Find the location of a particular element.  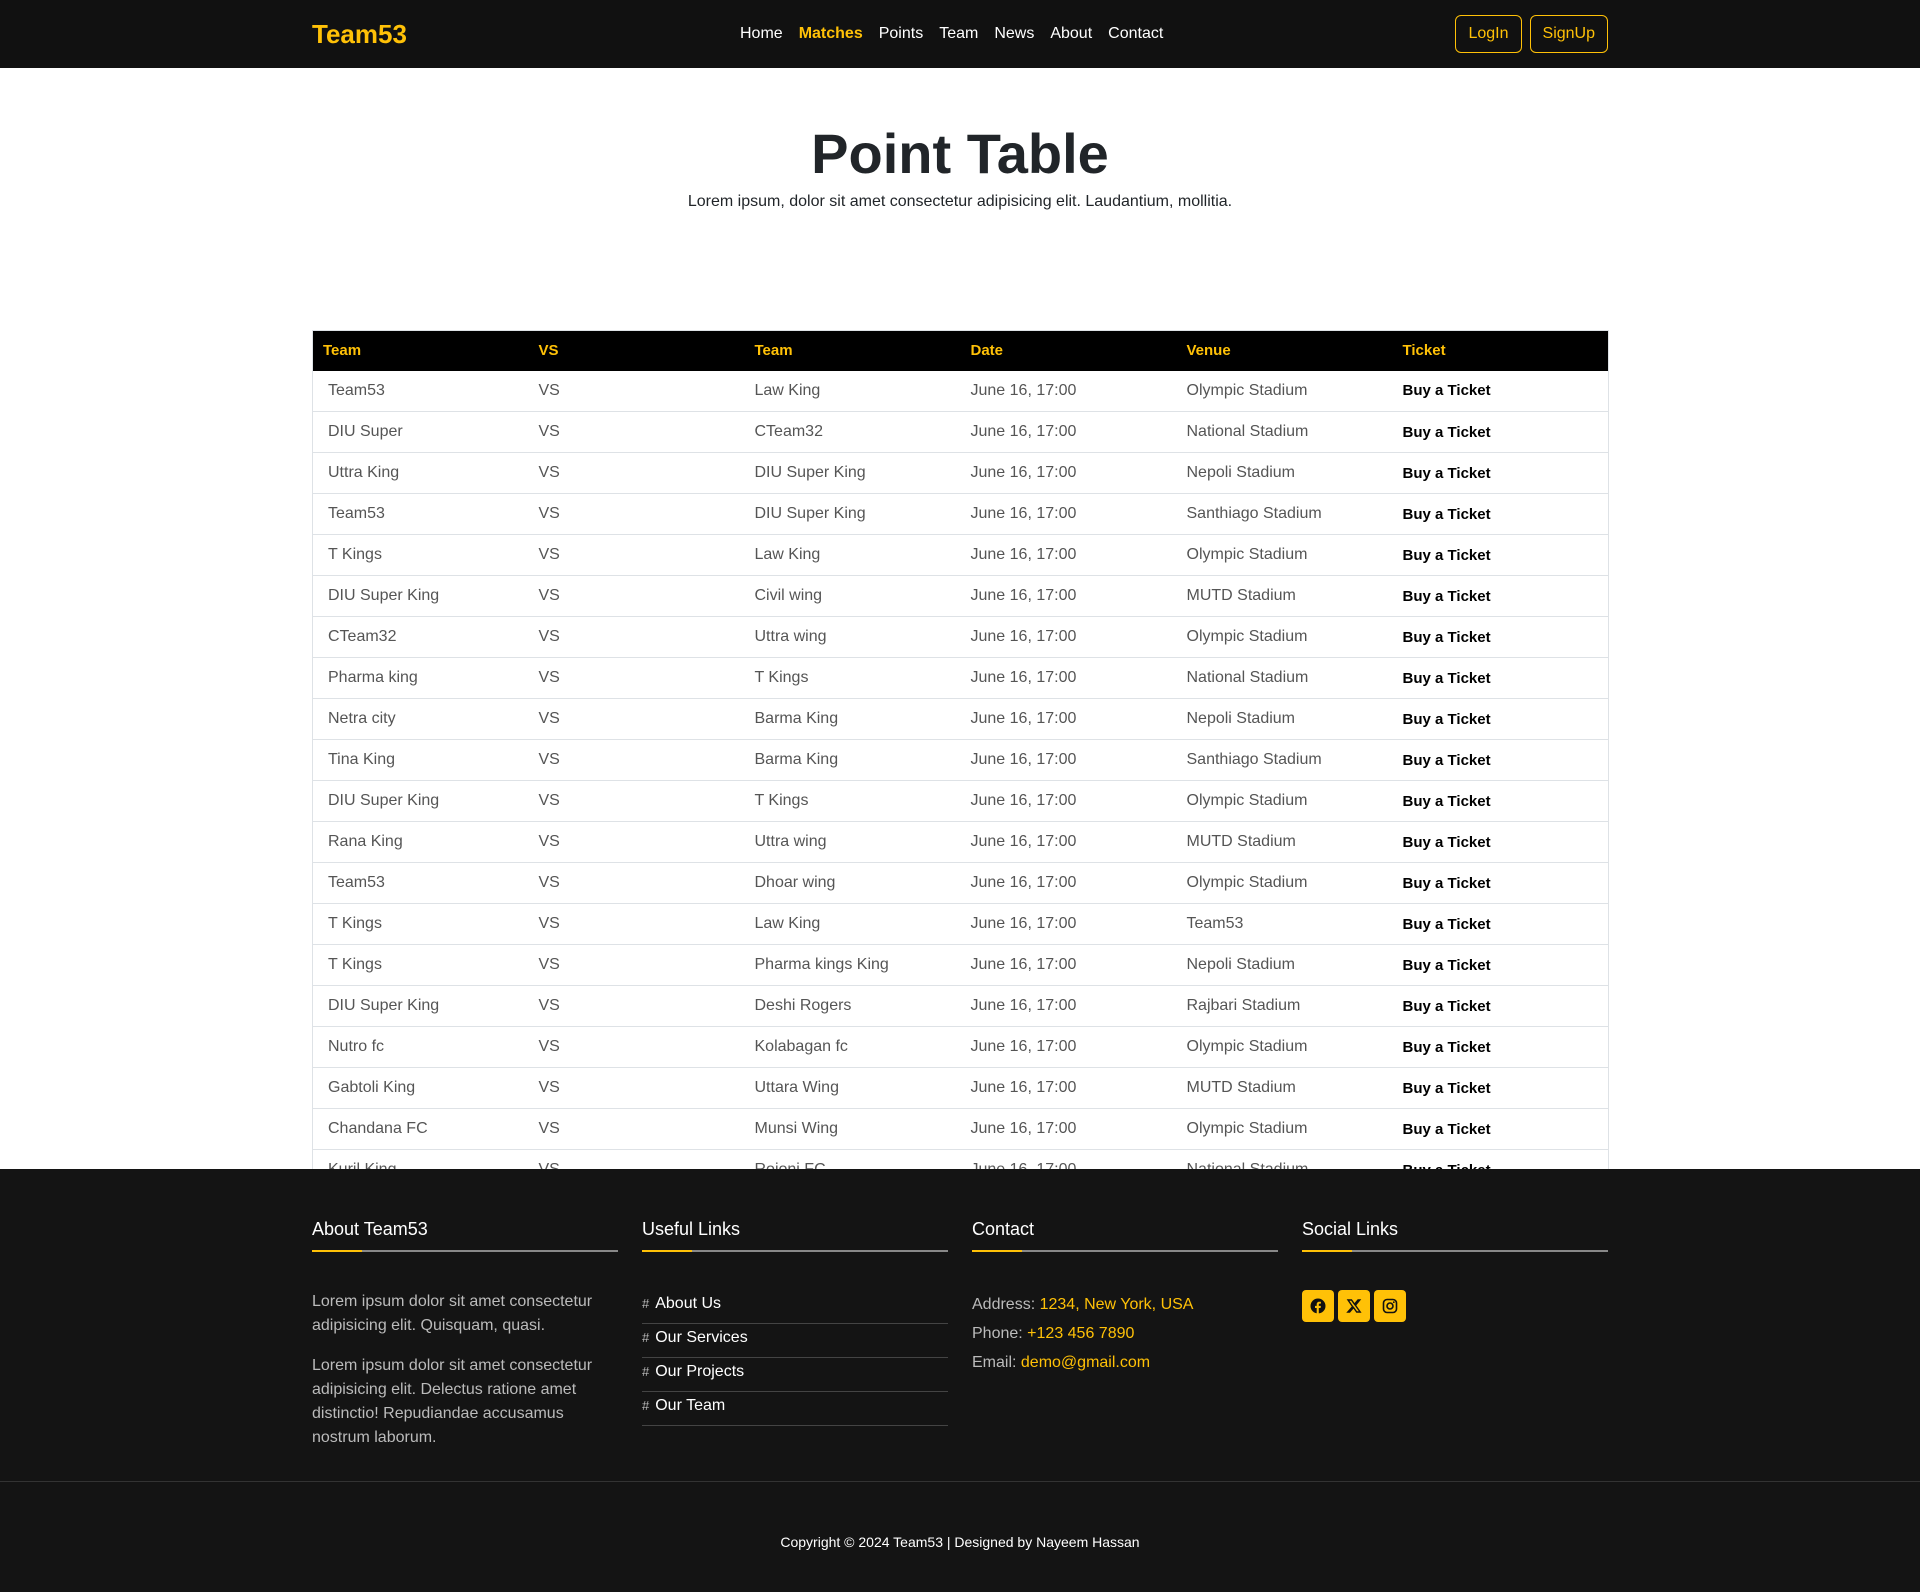

phone-value: +123 456 7890 is located at coordinates (1080, 1333).